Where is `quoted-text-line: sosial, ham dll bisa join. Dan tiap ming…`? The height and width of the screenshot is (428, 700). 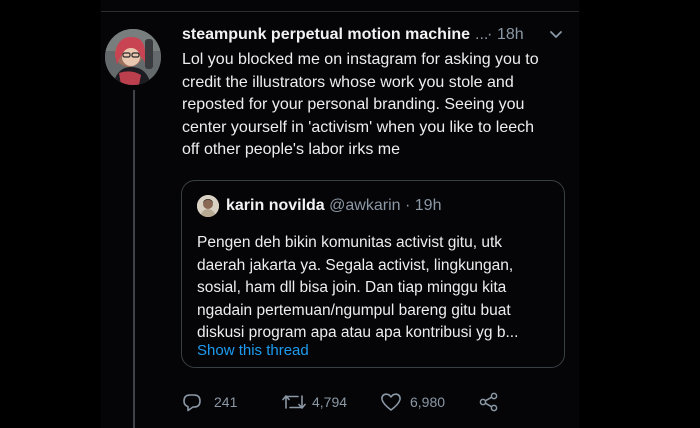
quoted-text-line: sosial, ham dll bisa join. Dan tiap ming… is located at coordinates (352, 287).